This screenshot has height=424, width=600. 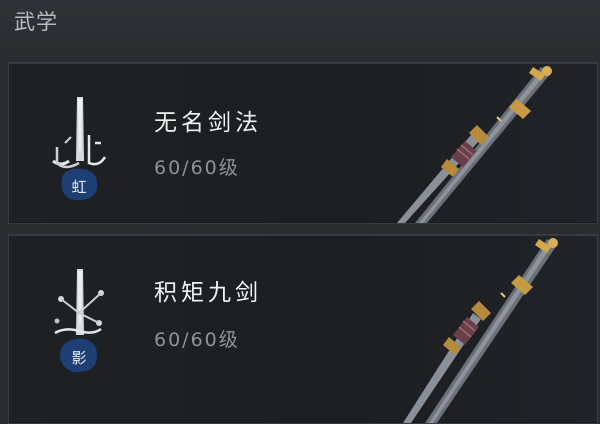 I want to click on page-title: 武学, so click(x=36, y=22).